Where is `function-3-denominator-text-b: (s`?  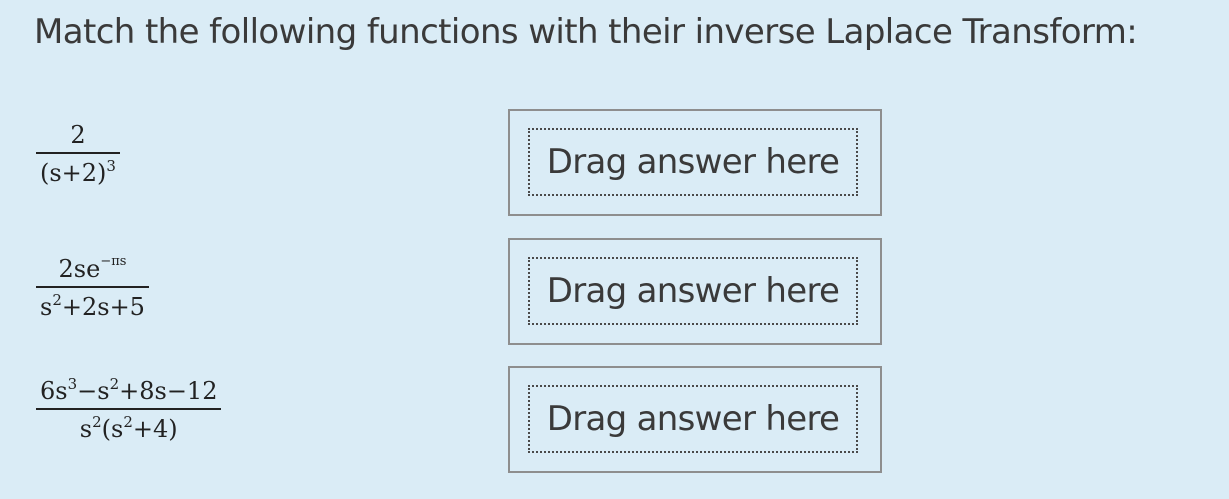
function-3-denominator-text-b: (s is located at coordinates (112, 429).